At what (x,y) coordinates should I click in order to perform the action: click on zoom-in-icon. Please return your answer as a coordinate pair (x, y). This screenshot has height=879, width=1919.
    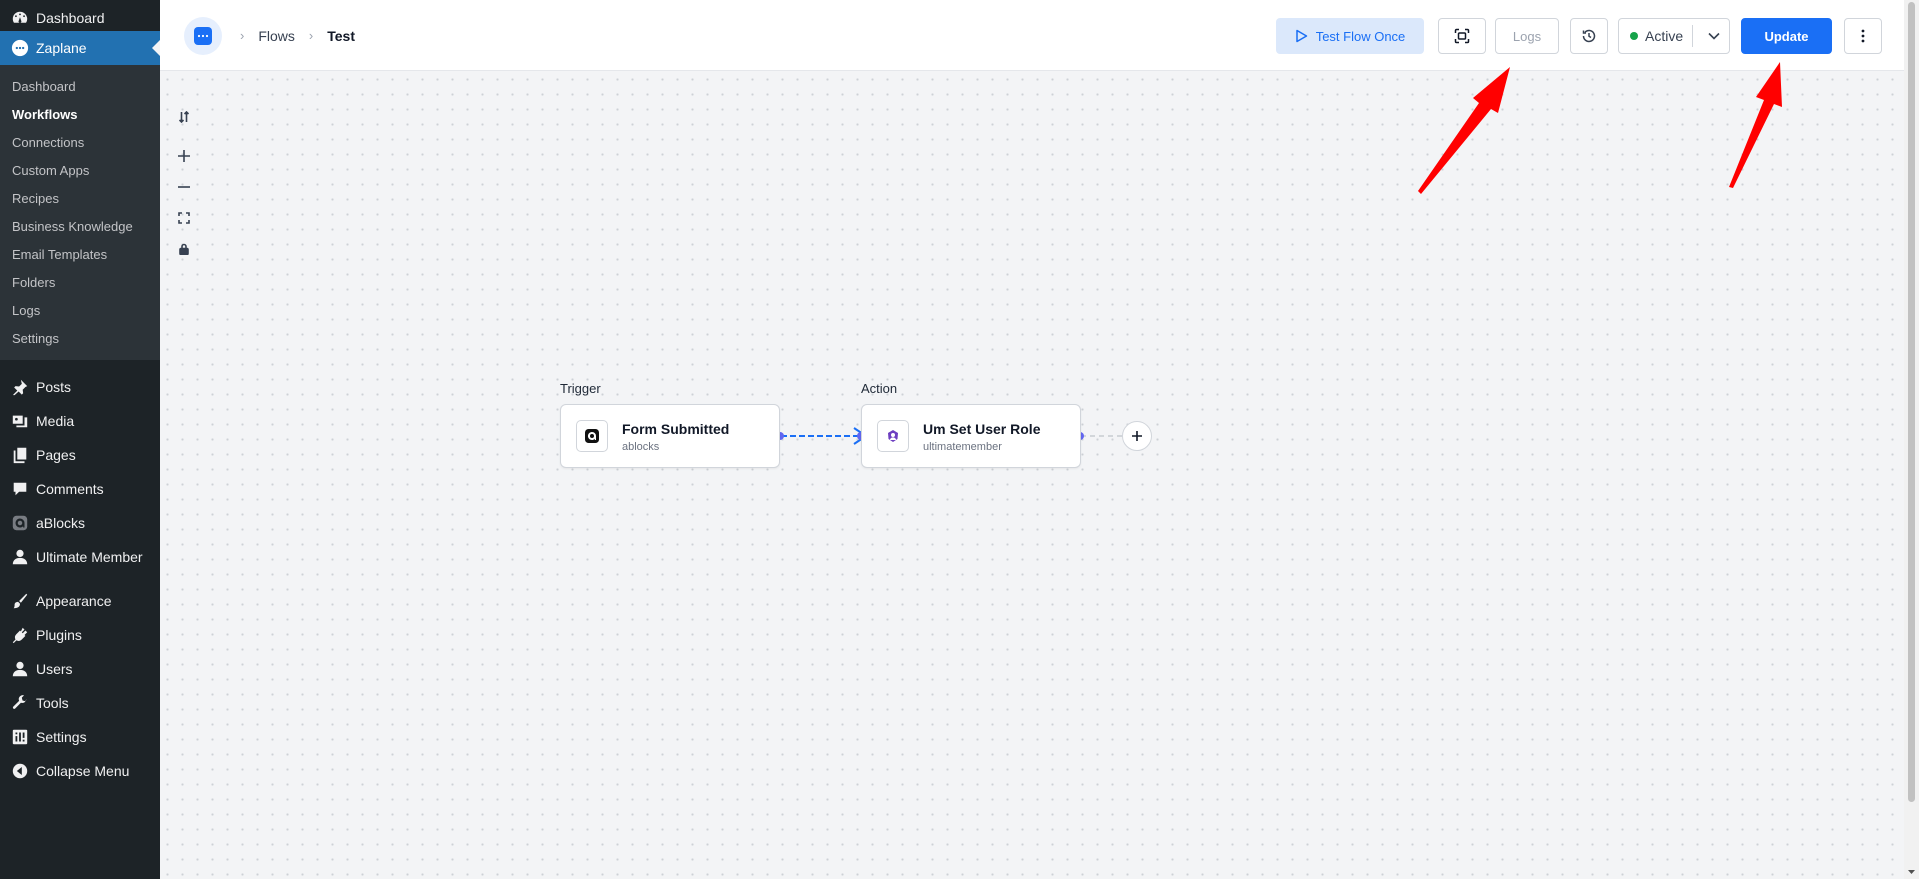
    Looking at the image, I should click on (184, 156).